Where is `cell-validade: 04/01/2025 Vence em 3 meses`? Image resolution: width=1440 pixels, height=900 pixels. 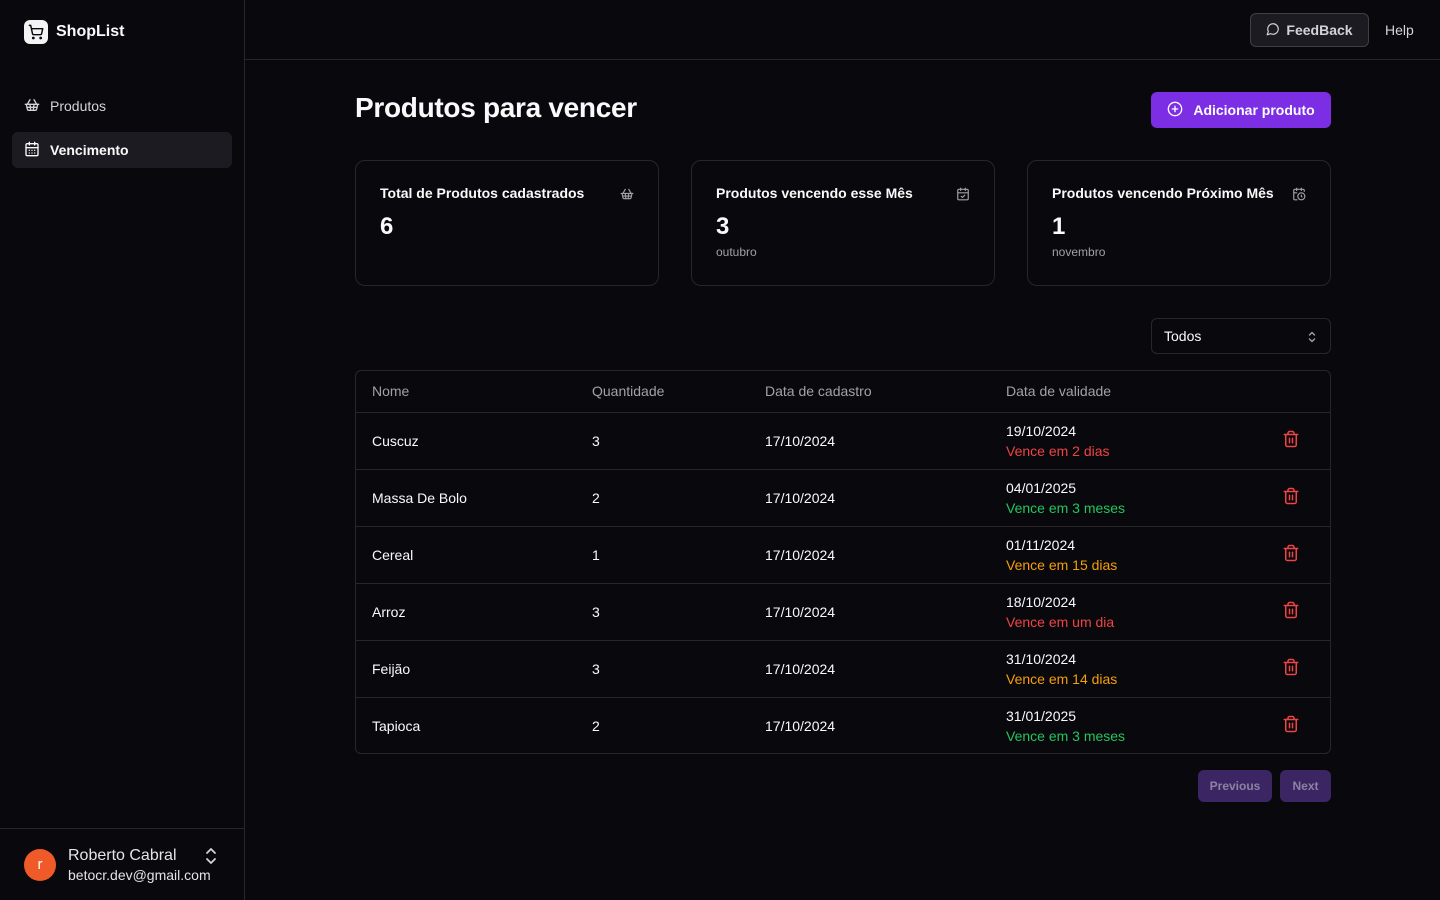 cell-validade: 04/01/2025 Vence em 3 meses is located at coordinates (1125, 497).